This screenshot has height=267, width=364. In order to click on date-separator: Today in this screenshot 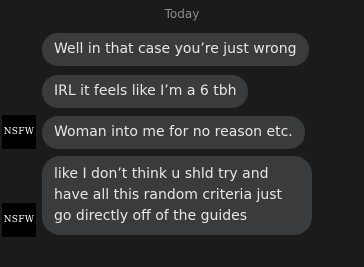, I will do `click(182, 14)`.